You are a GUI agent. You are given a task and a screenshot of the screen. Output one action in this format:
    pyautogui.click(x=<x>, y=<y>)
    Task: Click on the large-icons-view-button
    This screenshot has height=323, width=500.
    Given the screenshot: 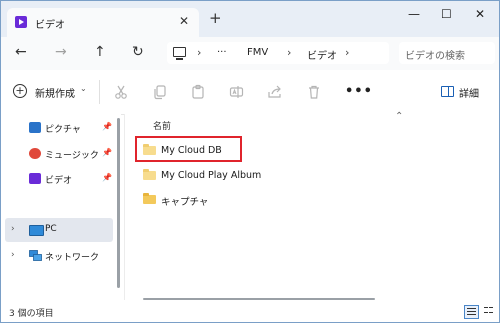 What is the action you would take?
    pyautogui.click(x=488, y=311)
    